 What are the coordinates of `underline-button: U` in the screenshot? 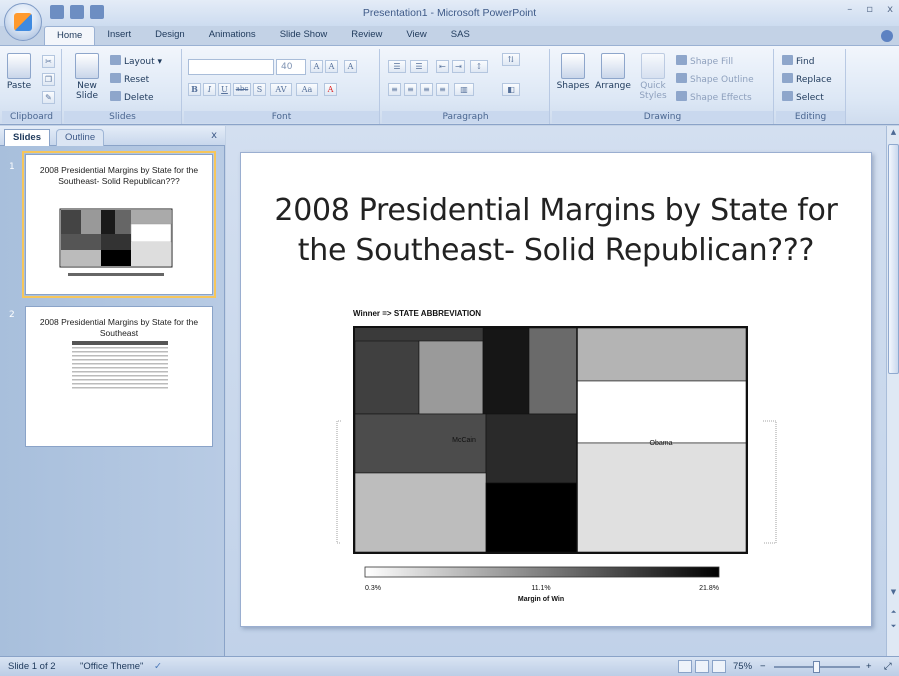 It's located at (224, 89).